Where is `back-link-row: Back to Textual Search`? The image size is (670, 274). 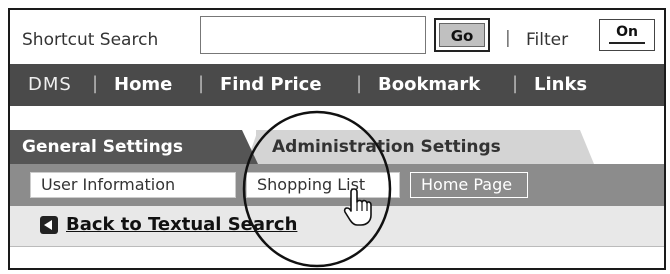 back-link-row: Back to Textual Search is located at coordinates (337, 226).